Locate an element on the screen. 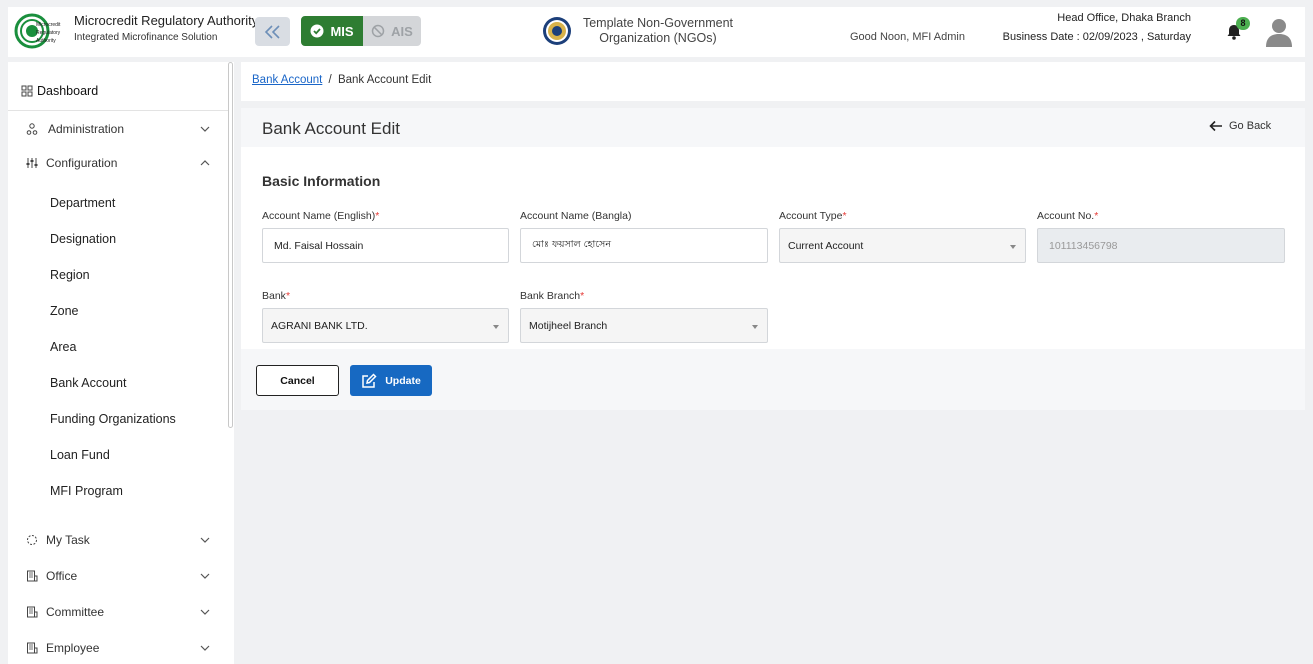  sidebar-subitem-designation: Designation is located at coordinates (83, 239).